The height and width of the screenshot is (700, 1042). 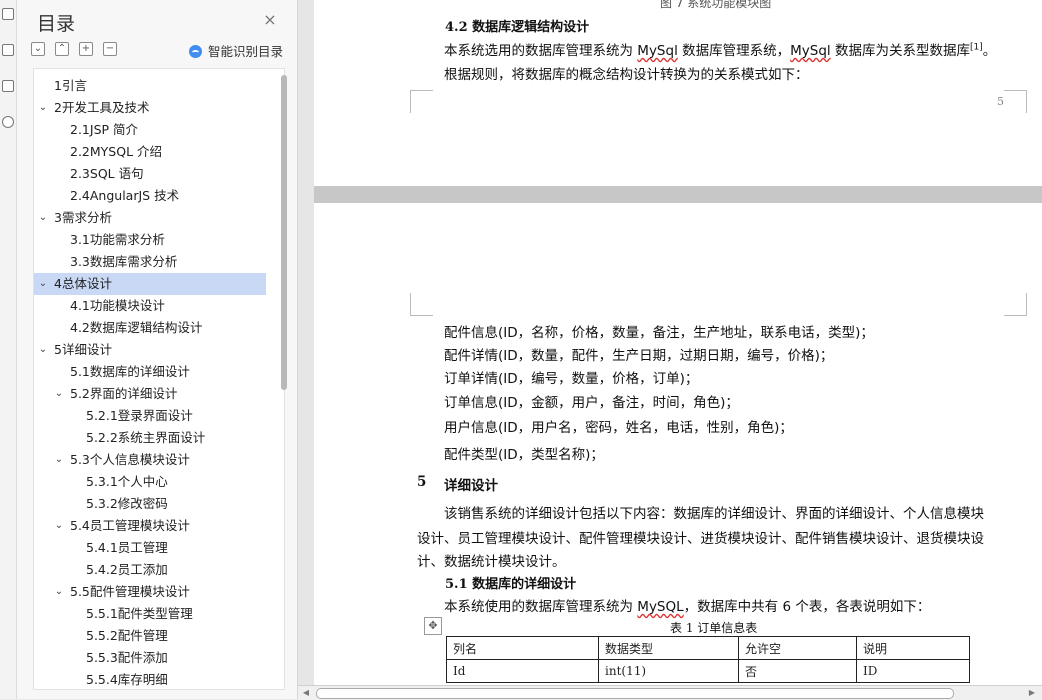 What do you see at coordinates (284, 232) in the screenshot?
I see `toc-scrollbar` at bounding box center [284, 232].